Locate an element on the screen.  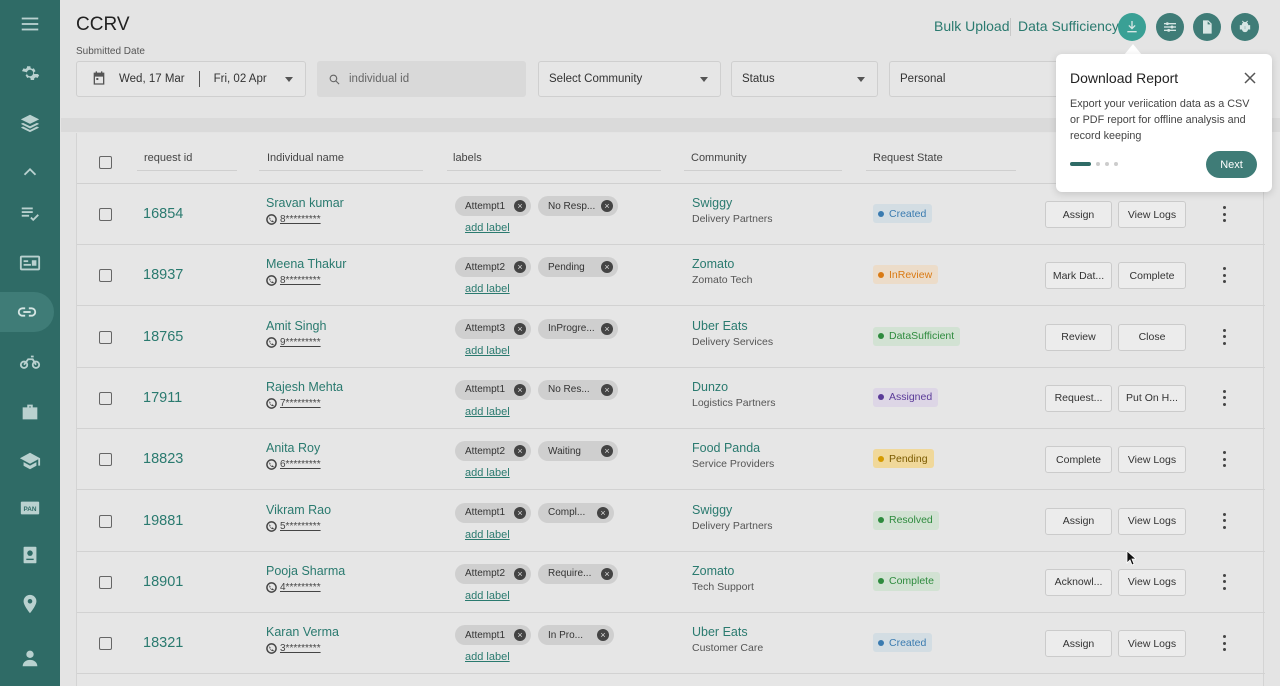
chevron-down-icon is located at coordinates (289, 79).